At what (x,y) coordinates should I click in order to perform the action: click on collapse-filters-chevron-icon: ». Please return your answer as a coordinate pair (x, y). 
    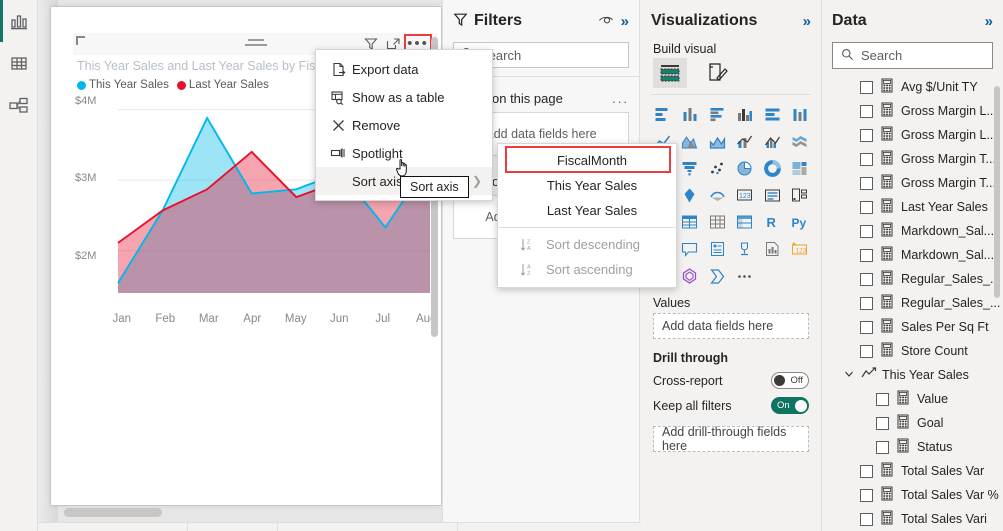
    Looking at the image, I should click on (625, 21).